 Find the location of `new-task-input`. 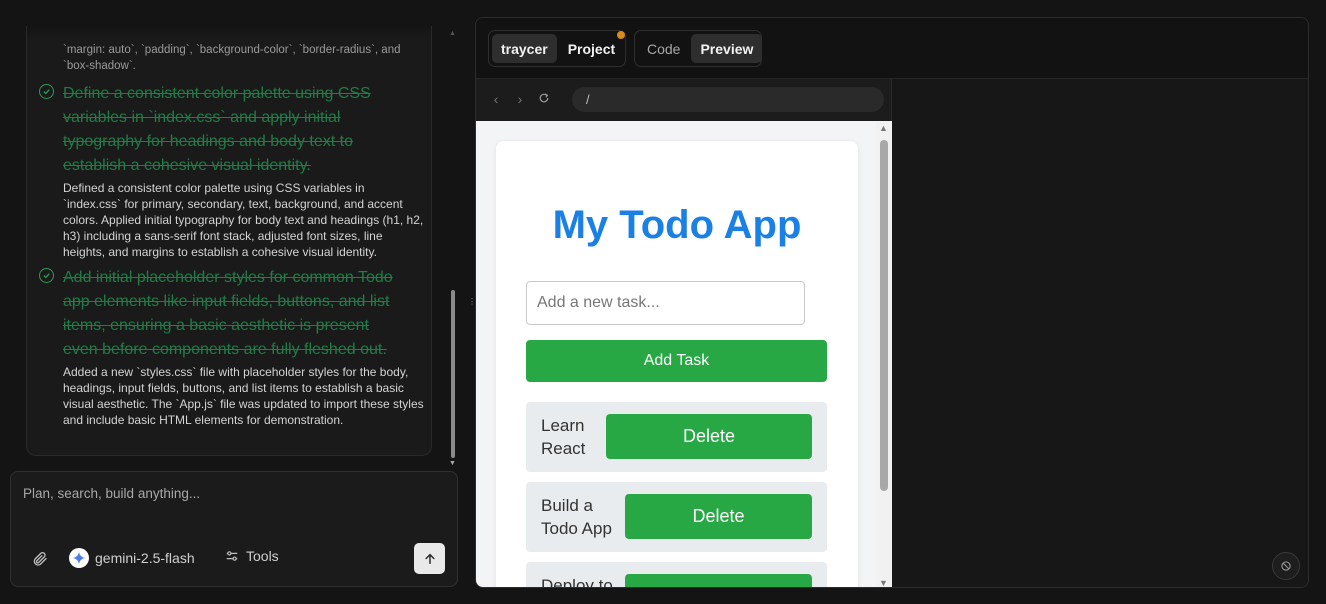

new-task-input is located at coordinates (665, 303).